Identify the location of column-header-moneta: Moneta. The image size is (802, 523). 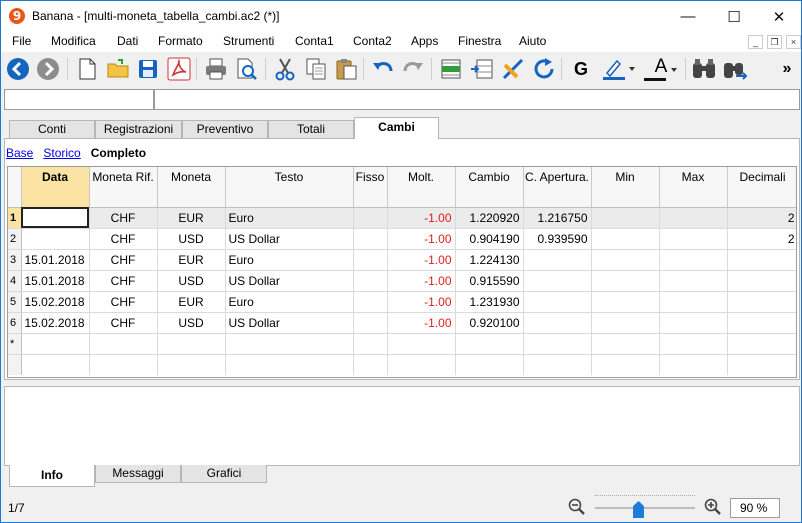
(191, 187).